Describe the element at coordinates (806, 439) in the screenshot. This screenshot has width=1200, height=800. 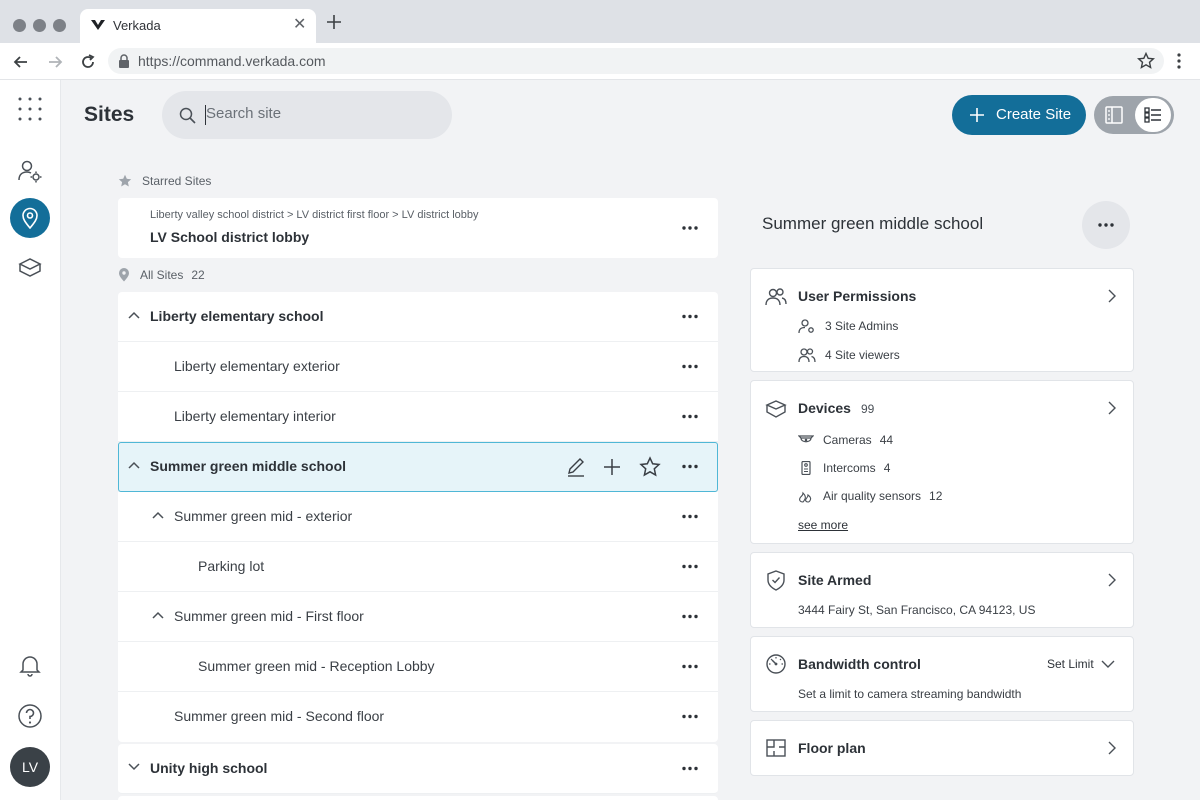
I see `camera-dome-icon` at that location.